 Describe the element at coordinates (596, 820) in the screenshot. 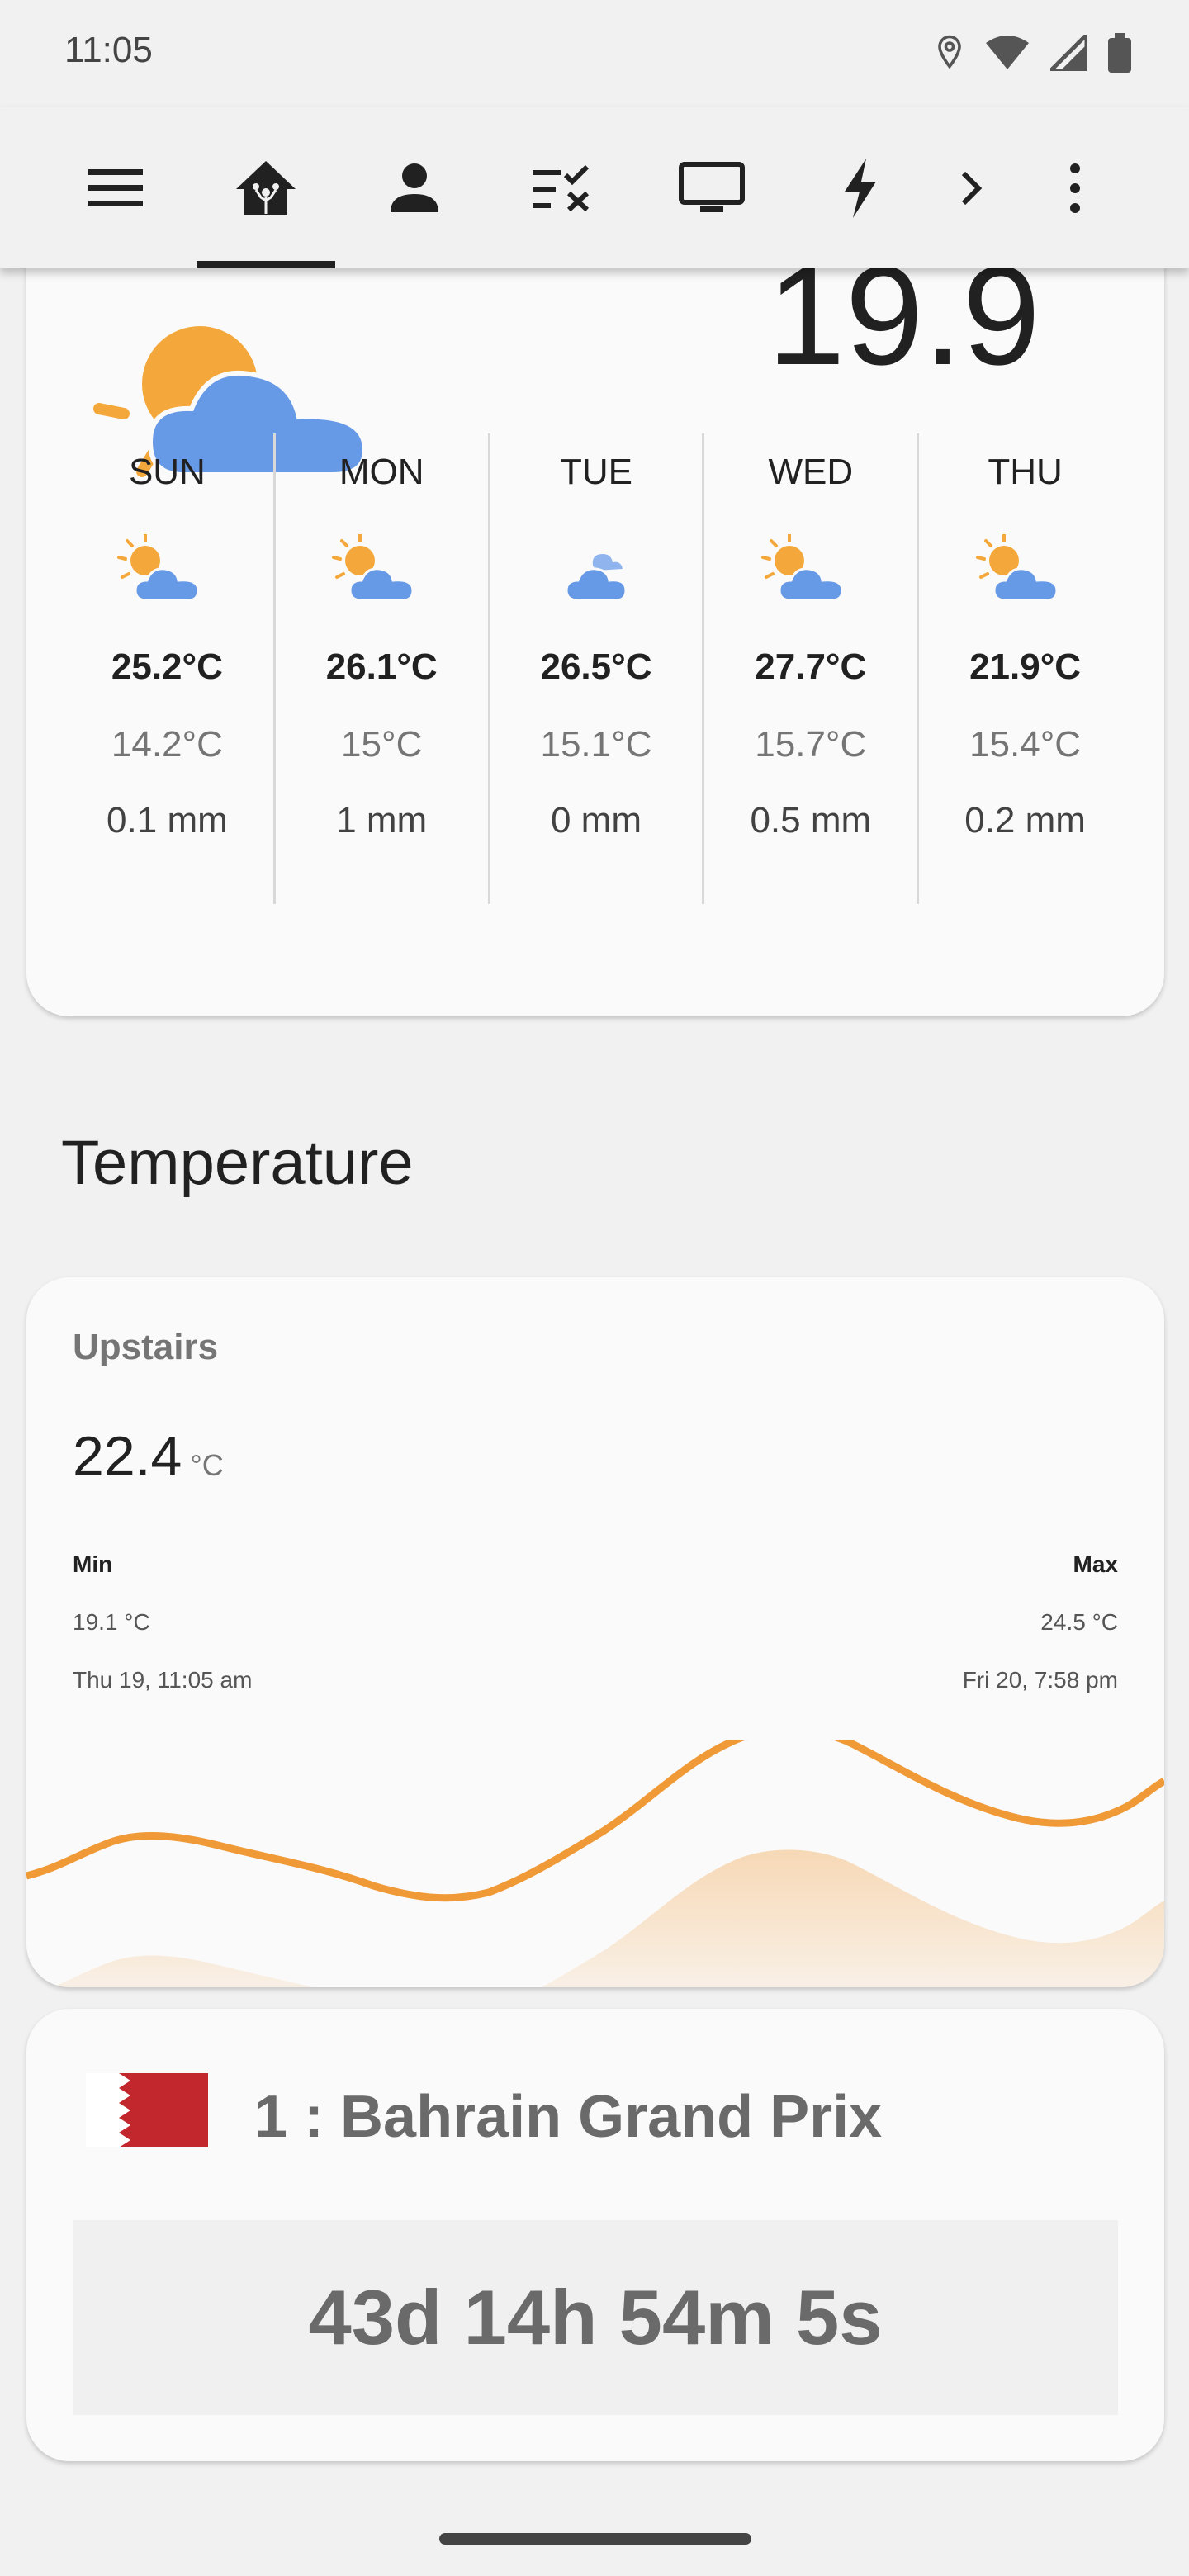

I see `forecast-precipitation: 0 mm` at that location.